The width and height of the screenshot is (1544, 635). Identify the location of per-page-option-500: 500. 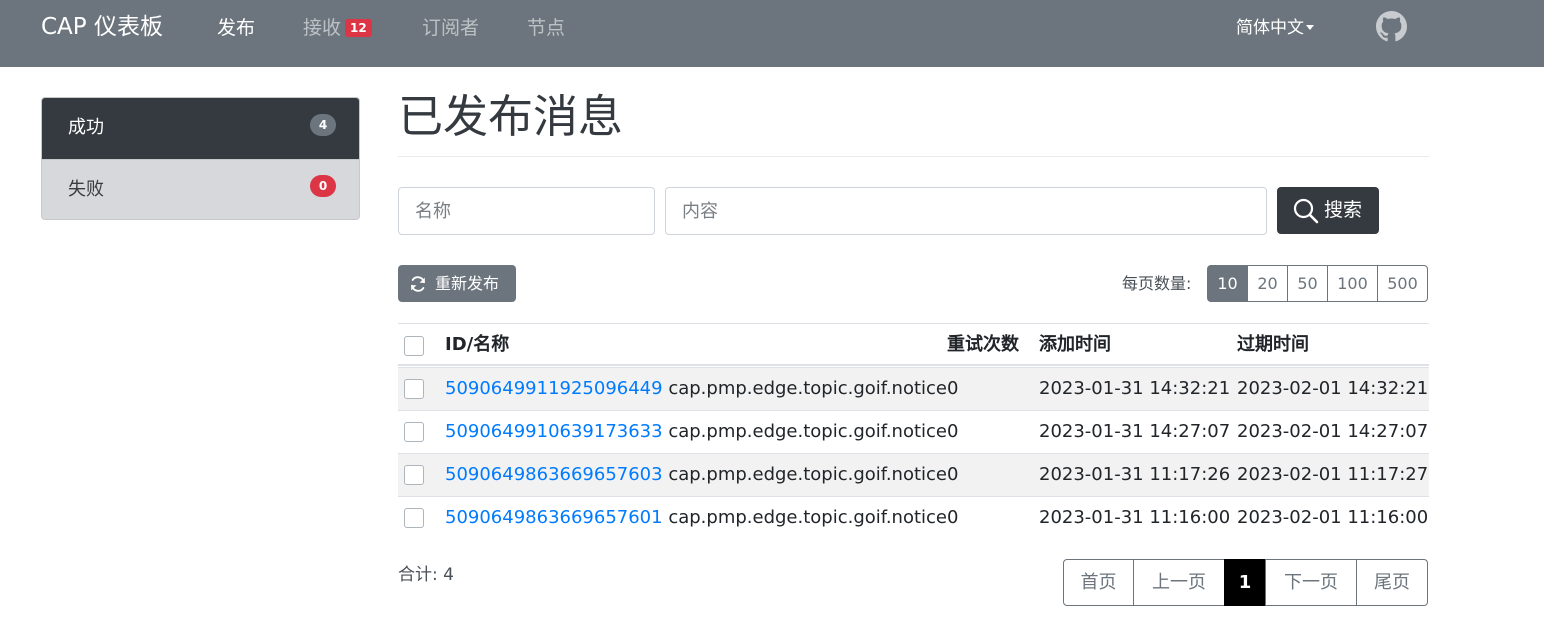
(1402, 283).